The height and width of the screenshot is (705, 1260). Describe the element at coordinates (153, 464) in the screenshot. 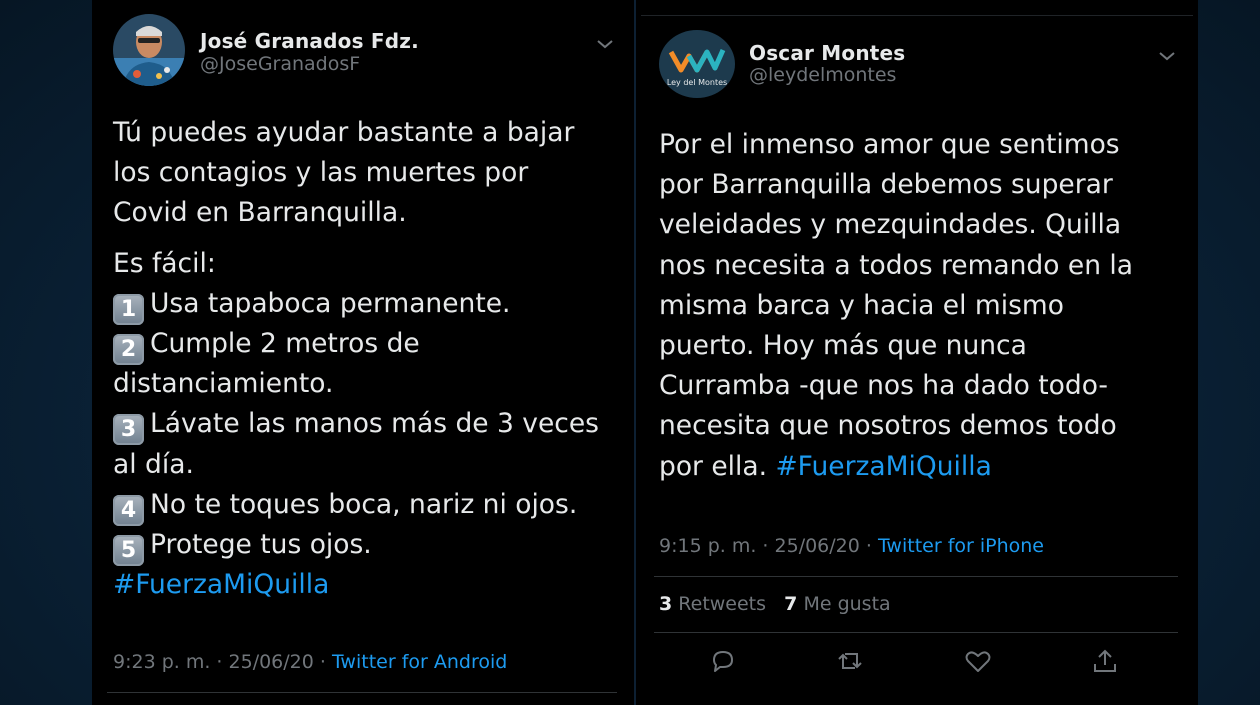

I see `list-item-continuation: al día.` at that location.